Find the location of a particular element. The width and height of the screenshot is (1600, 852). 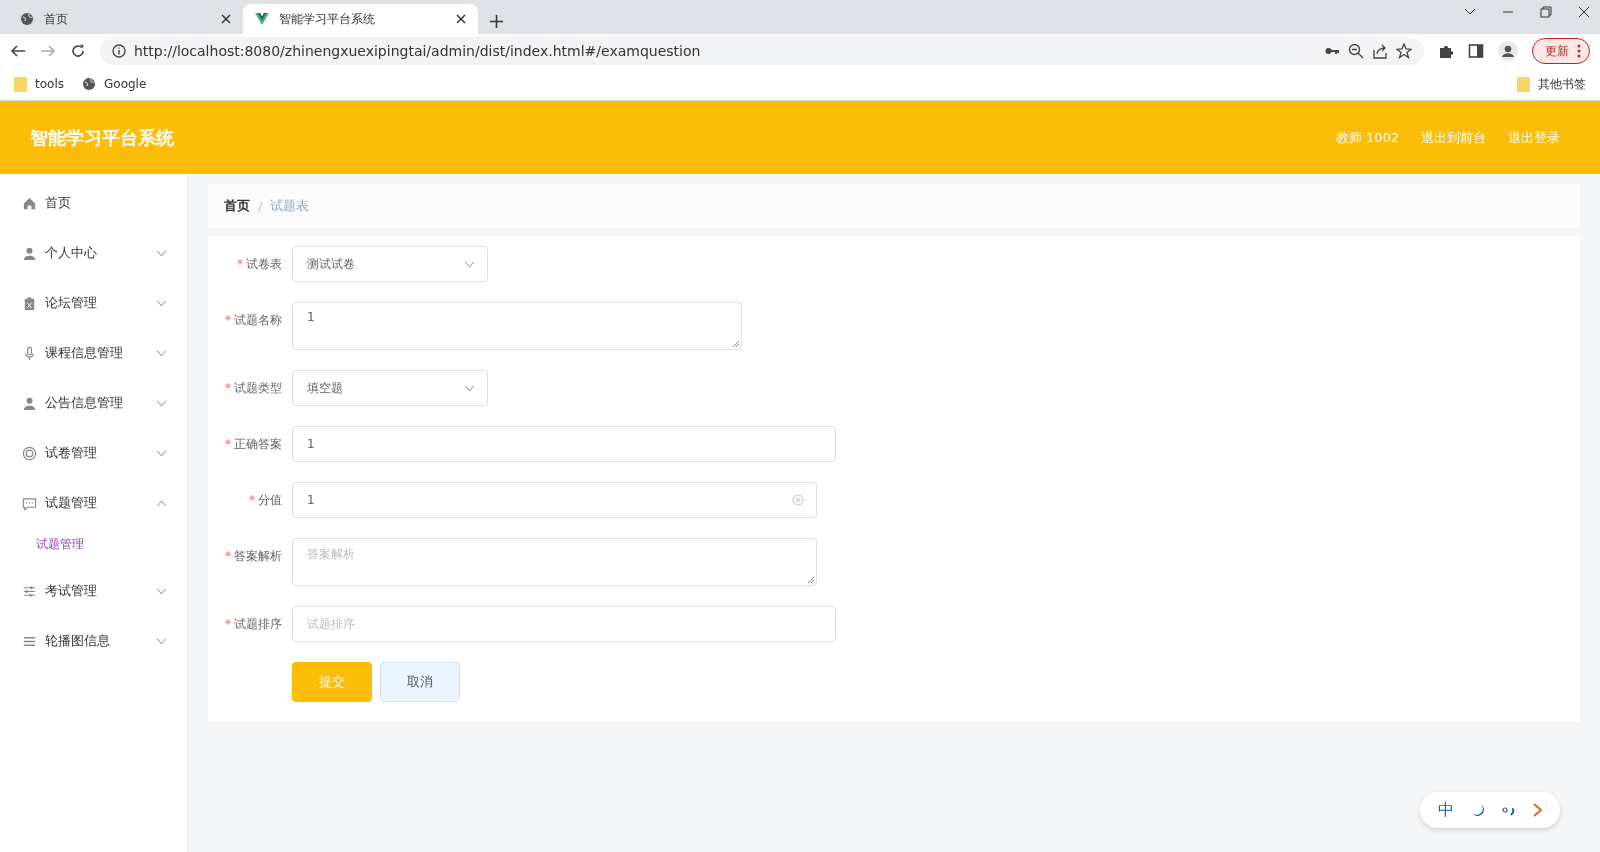

breadcrumb-item: 试题表 is located at coordinates (290, 206).